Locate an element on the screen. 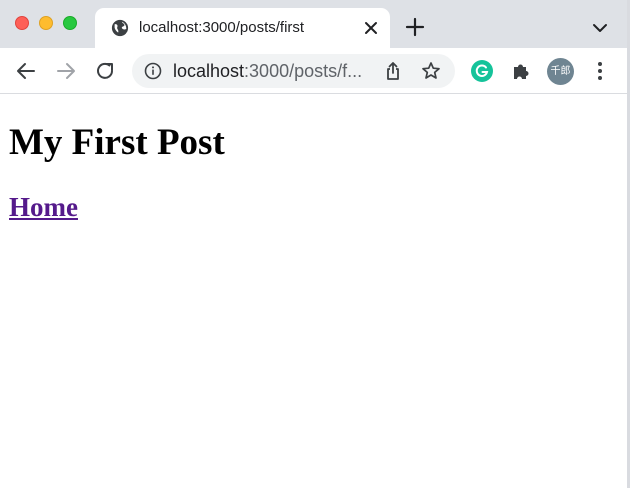 The width and height of the screenshot is (630, 488). page-title: My First Post is located at coordinates (117, 142).